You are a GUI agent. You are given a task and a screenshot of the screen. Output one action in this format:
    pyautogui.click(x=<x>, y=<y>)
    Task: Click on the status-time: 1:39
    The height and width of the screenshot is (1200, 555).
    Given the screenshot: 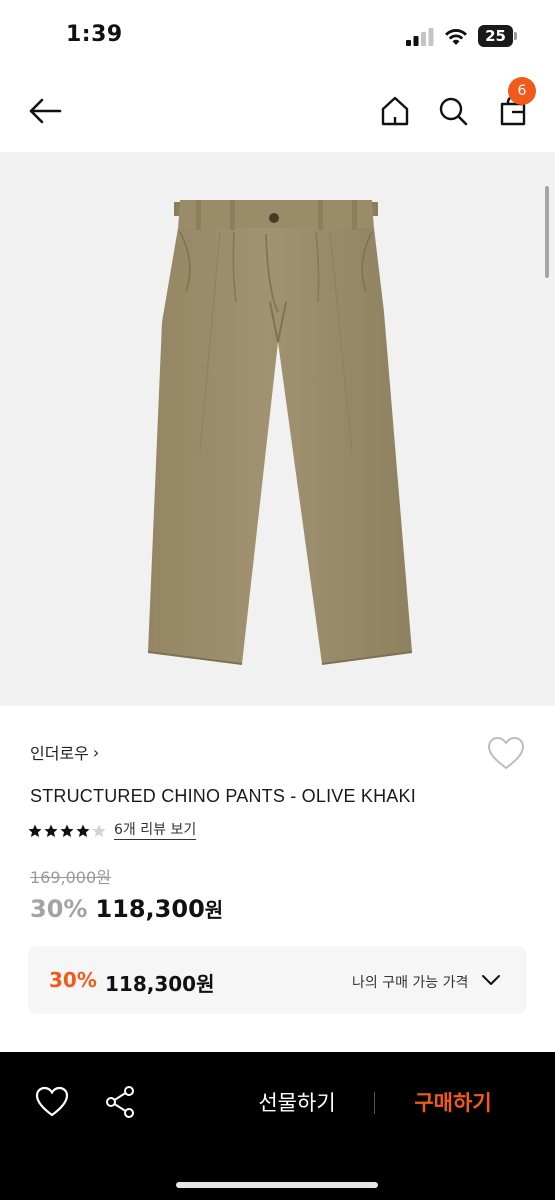 What is the action you would take?
    pyautogui.click(x=94, y=34)
    